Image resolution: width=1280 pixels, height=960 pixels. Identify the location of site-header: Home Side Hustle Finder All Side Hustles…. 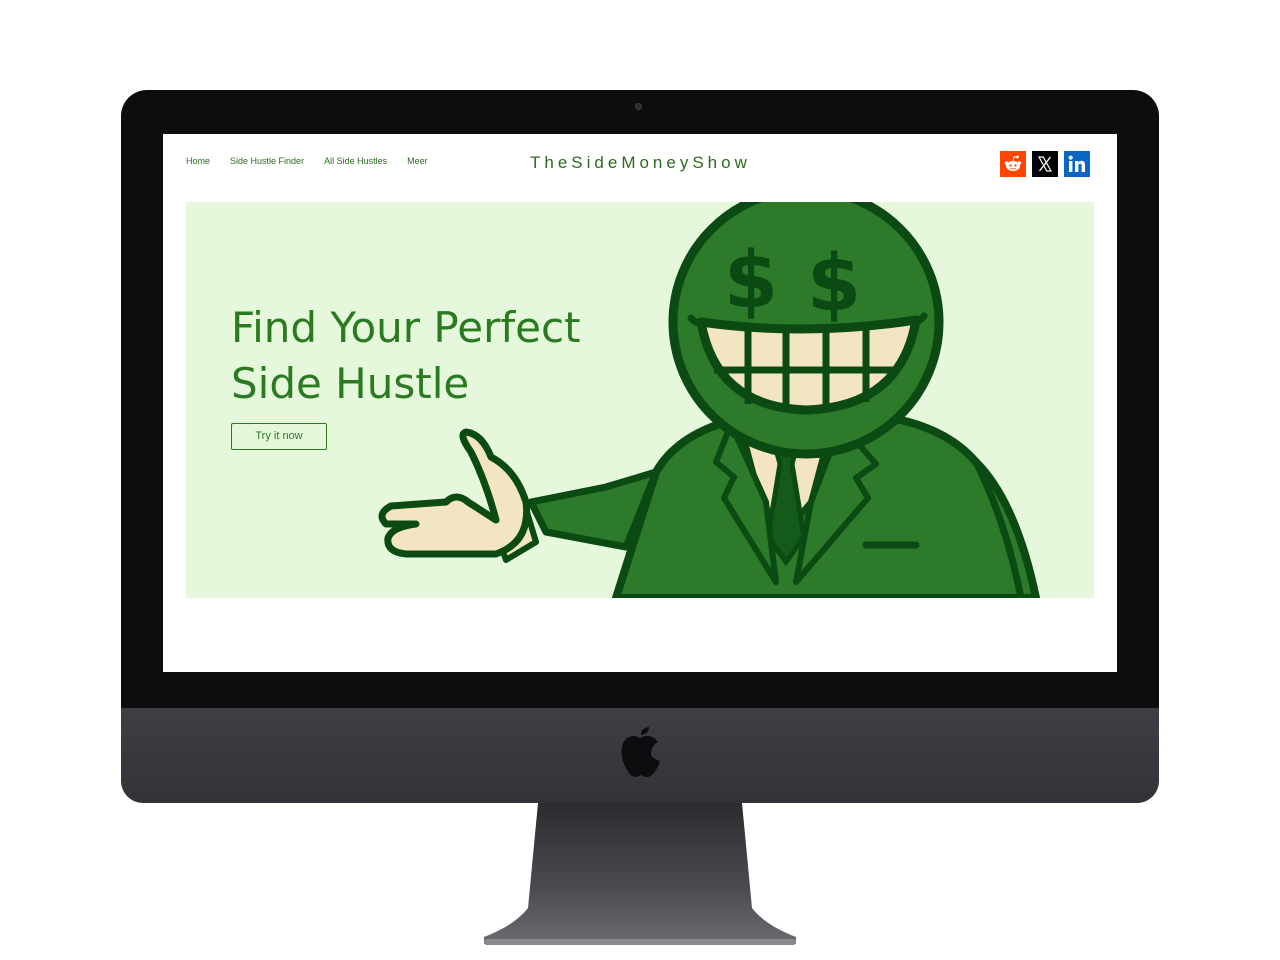
(640, 164).